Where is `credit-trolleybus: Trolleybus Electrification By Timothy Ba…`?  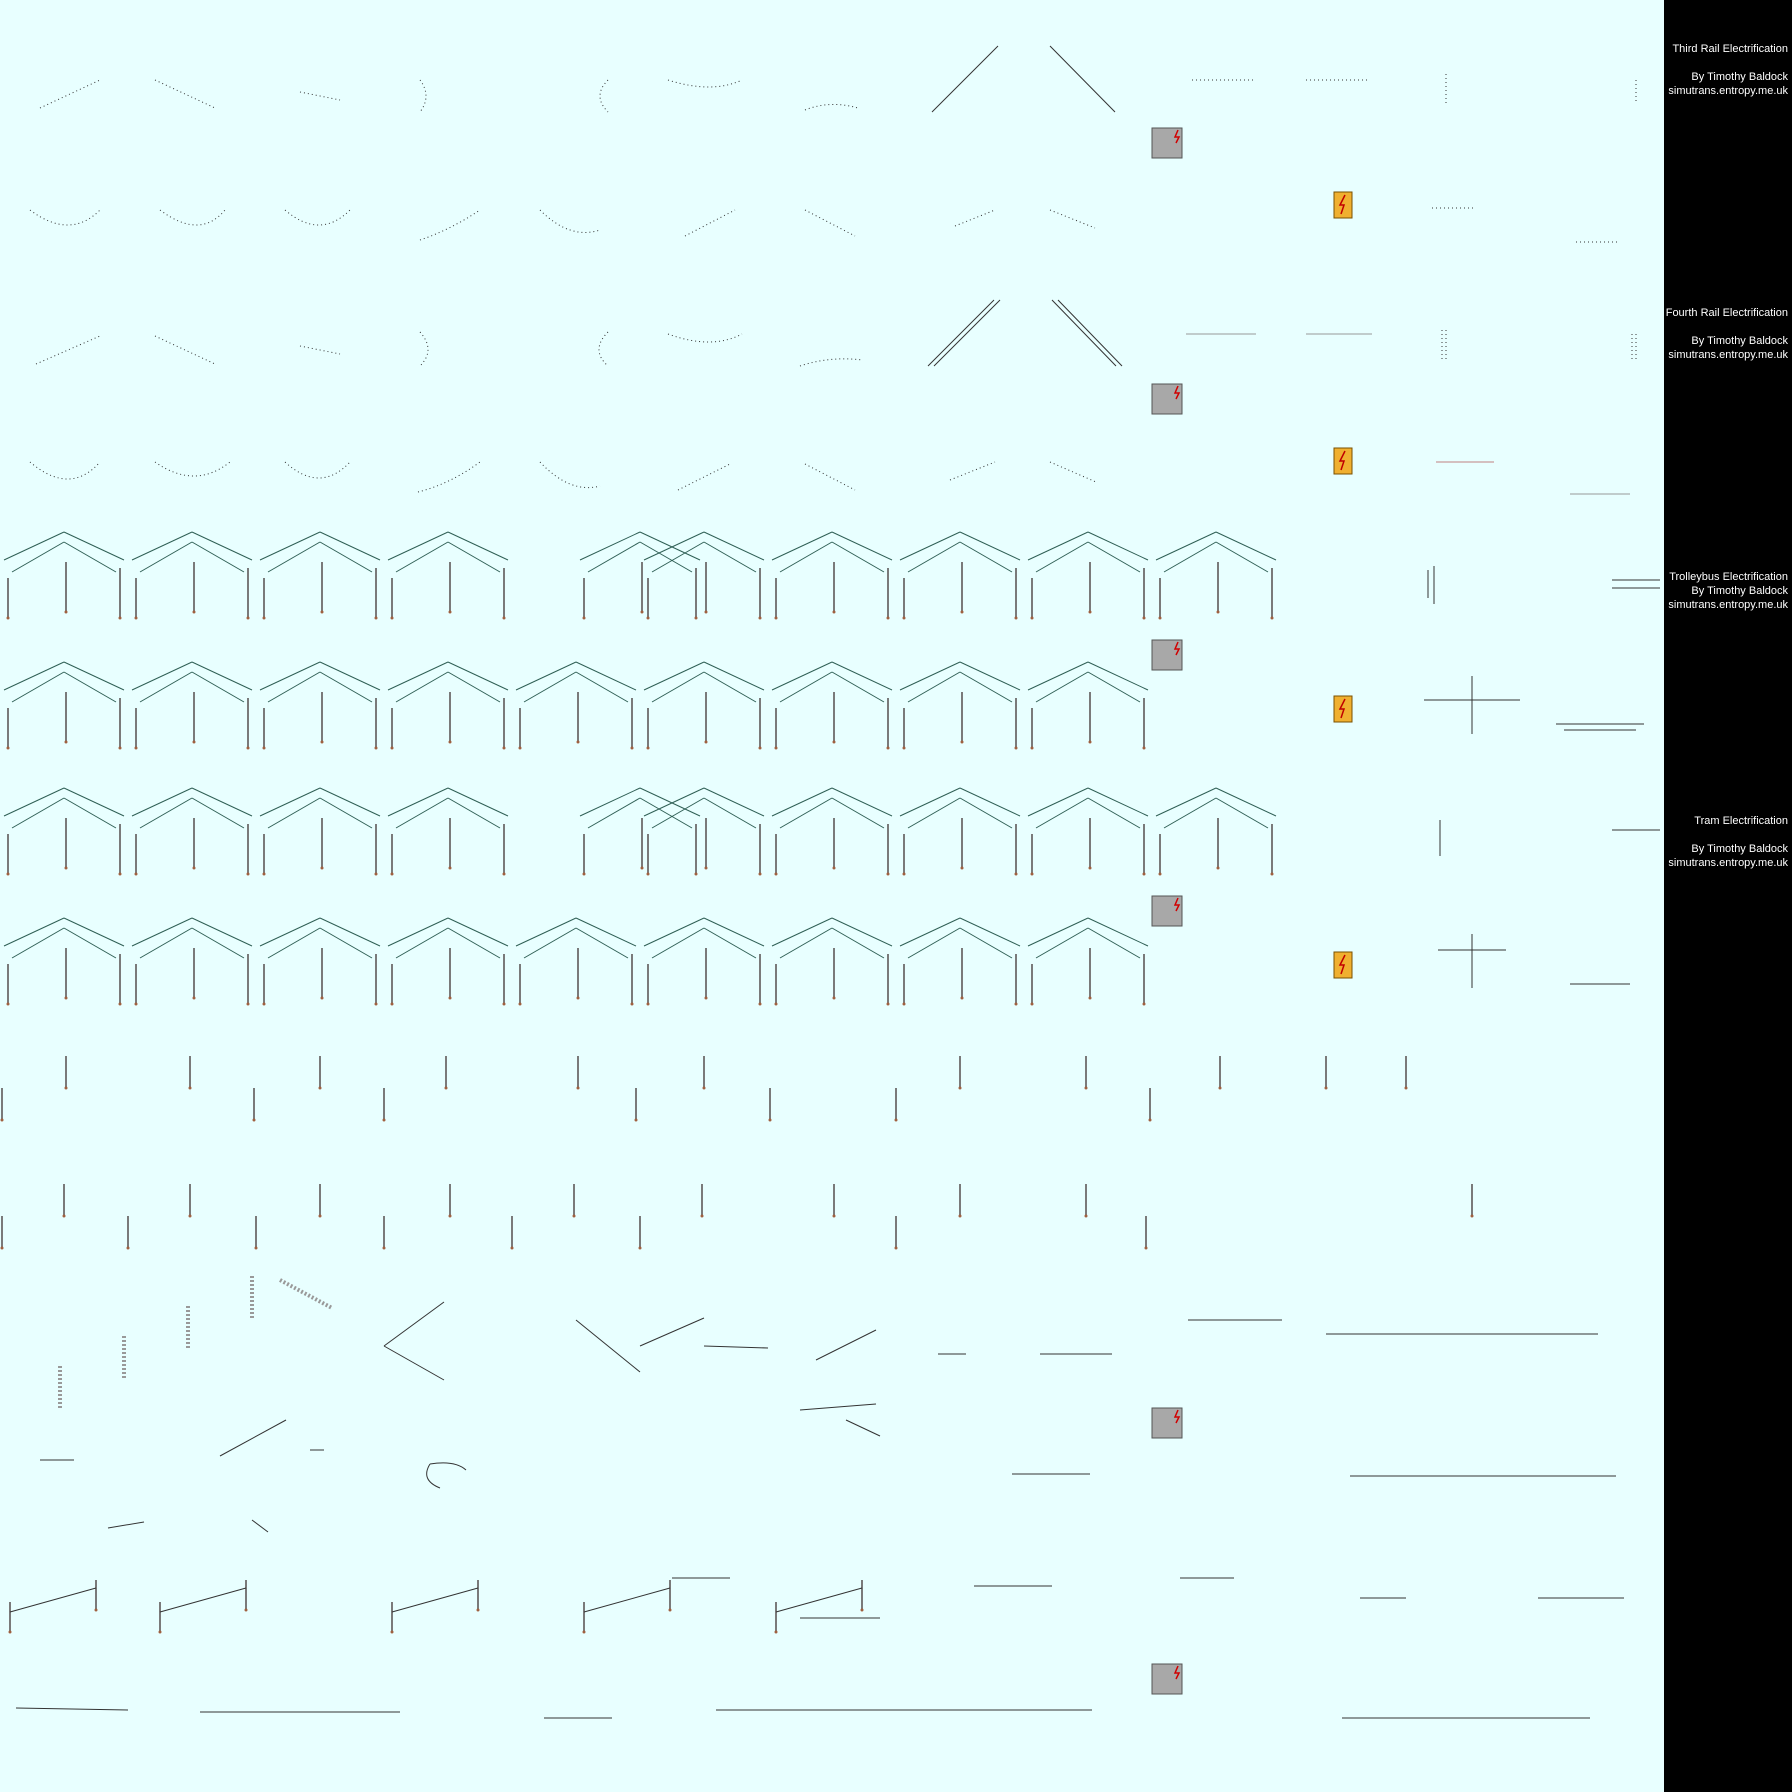
credit-trolleybus: Trolleybus Electrification By Timothy Ba… is located at coordinates (1728, 591).